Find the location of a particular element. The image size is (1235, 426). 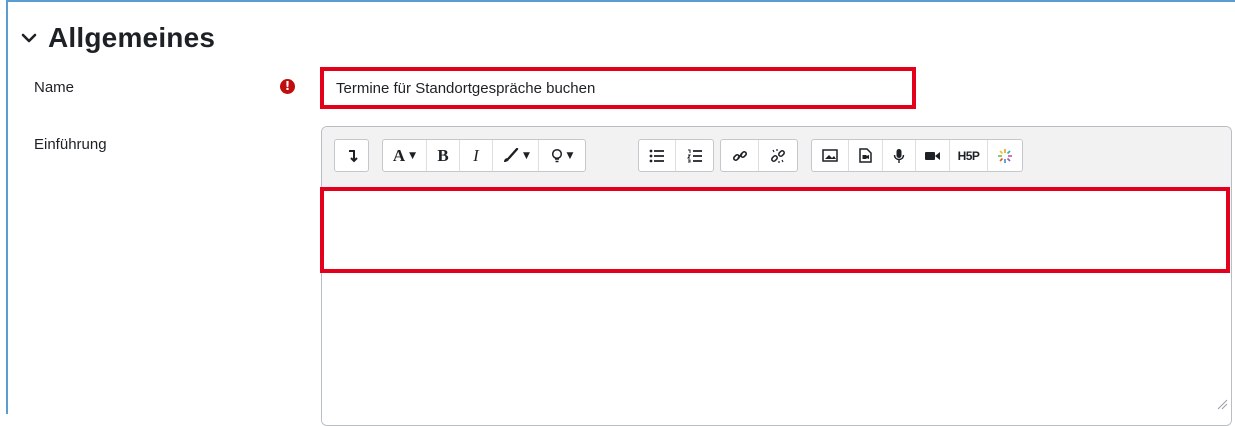

name-label: Name is located at coordinates (54, 87).